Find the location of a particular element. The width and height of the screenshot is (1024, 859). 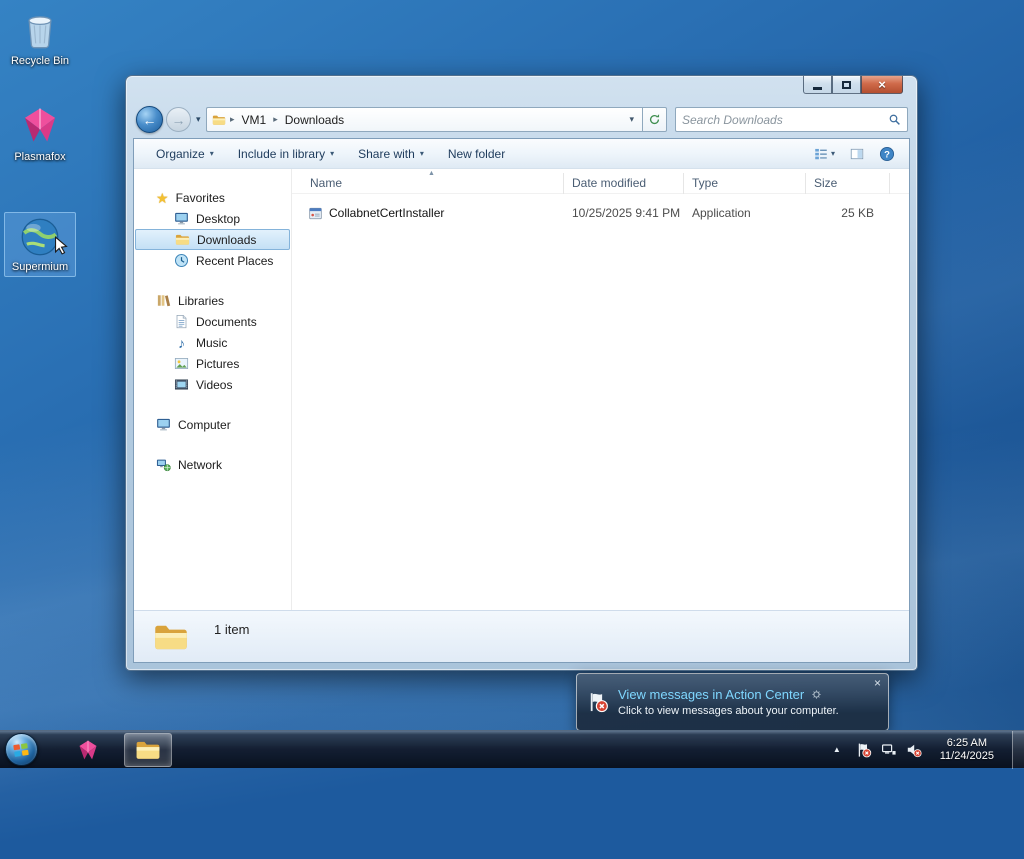

file-name: CollabnetCertInstaller is located at coordinates (387, 213).